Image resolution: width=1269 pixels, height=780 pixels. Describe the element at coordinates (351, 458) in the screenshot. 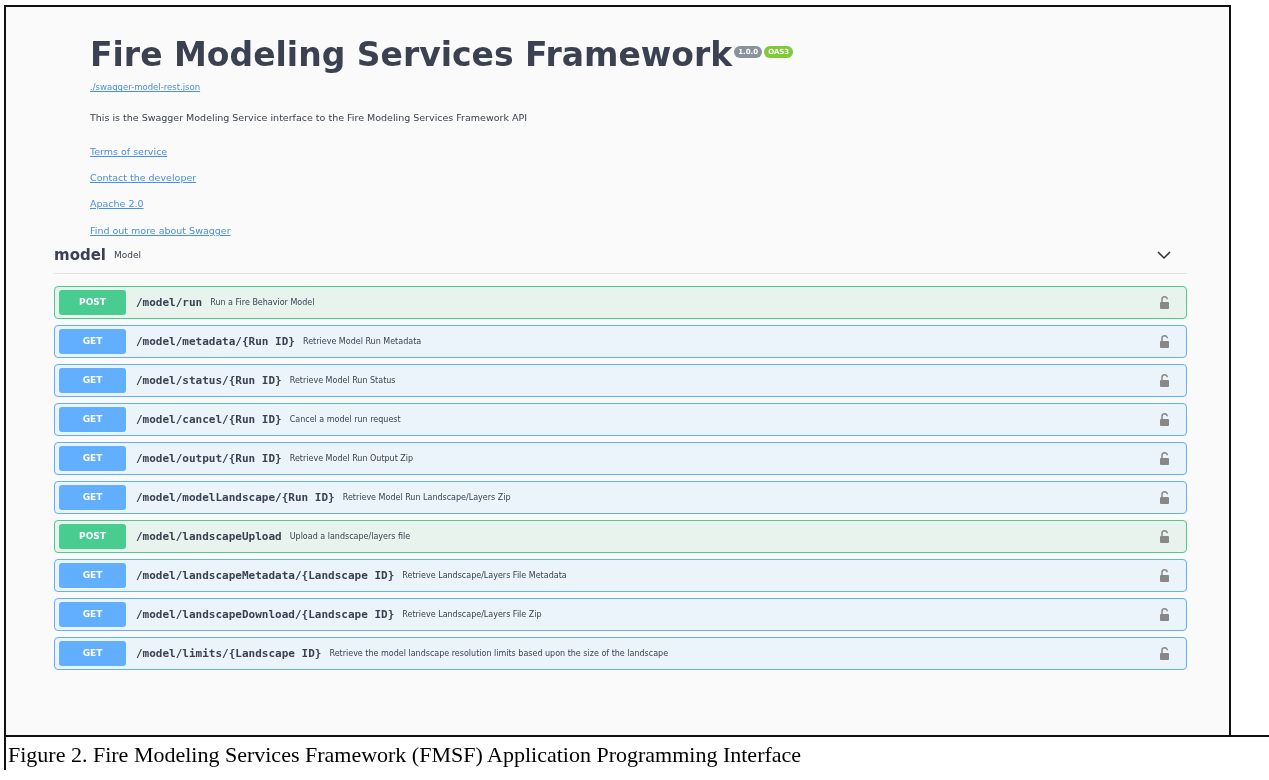

I see `endpoint-summary: Retrieve Model Run Output Zip` at that location.